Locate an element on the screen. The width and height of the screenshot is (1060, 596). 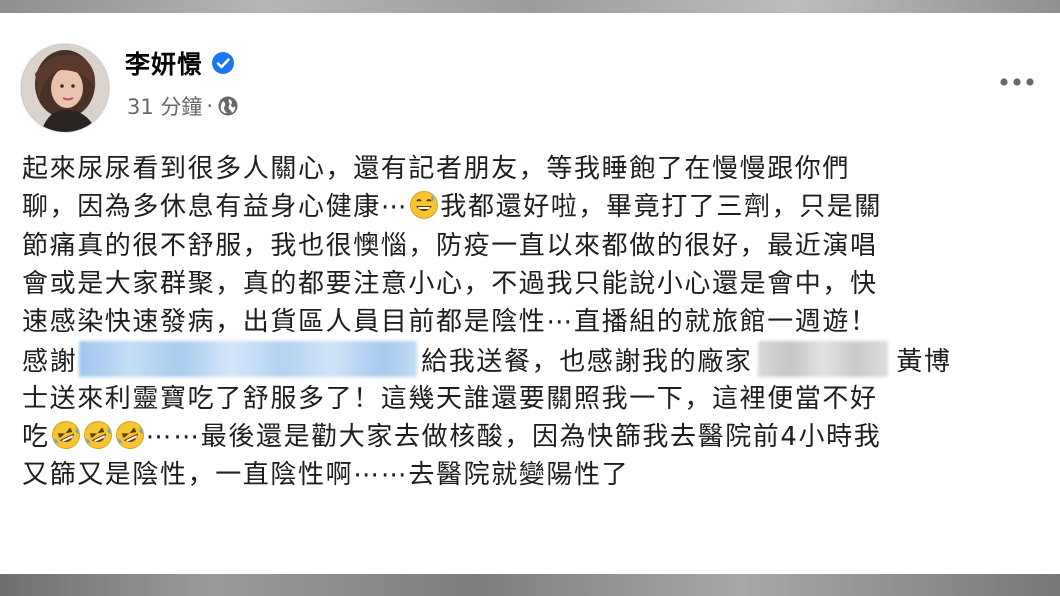
post-line-4: 會或是大家群聚，真的都要注意小心，不過我只能說小心還是會中，快 is located at coordinates (450, 283).